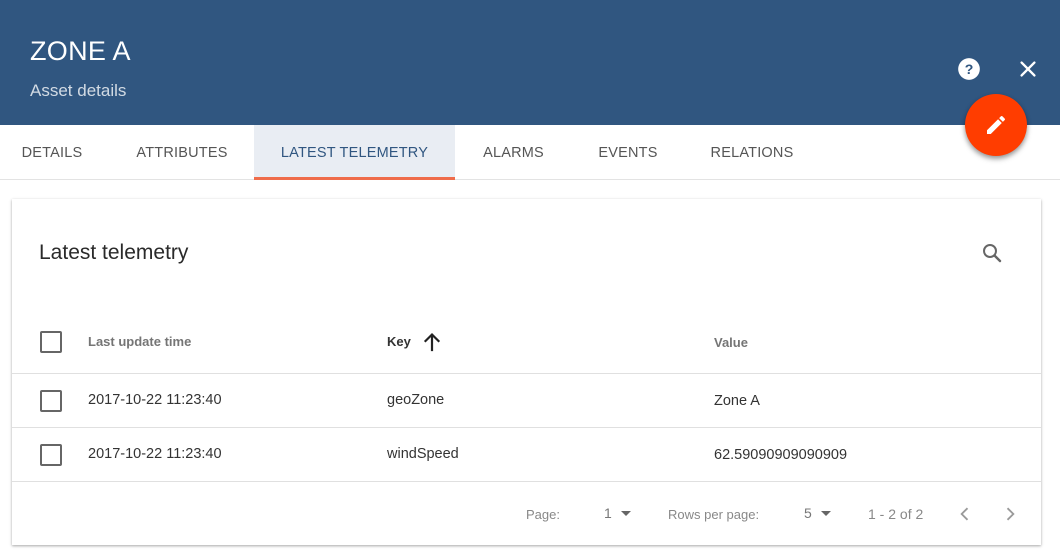  Describe the element at coordinates (52, 152) in the screenshot. I see `tab-details: DETAILS` at that location.